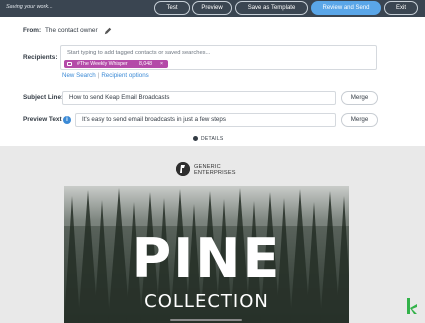 The image size is (425, 323). What do you see at coordinates (32, 30) in the screenshot?
I see `from-label: From:` at bounding box center [32, 30].